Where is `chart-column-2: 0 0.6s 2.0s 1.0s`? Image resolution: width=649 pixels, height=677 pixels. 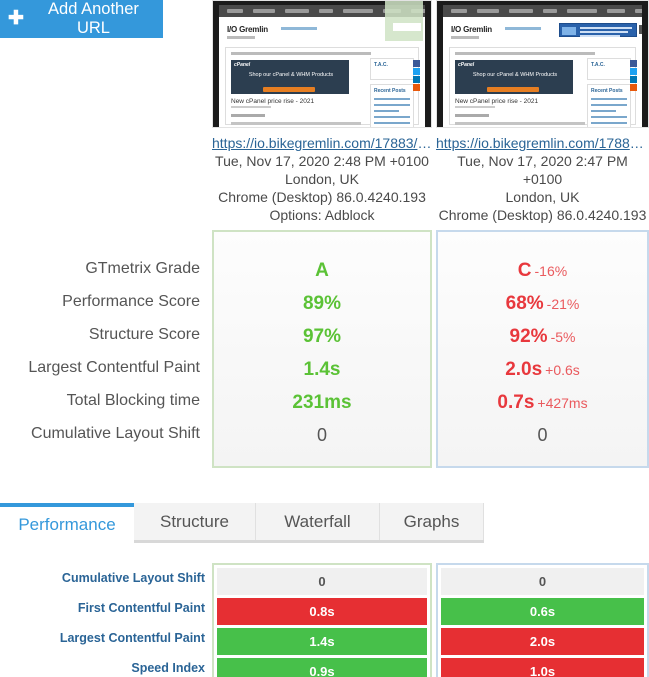 chart-column-2: 0 0.6s 2.0s 1.0s is located at coordinates (542, 620).